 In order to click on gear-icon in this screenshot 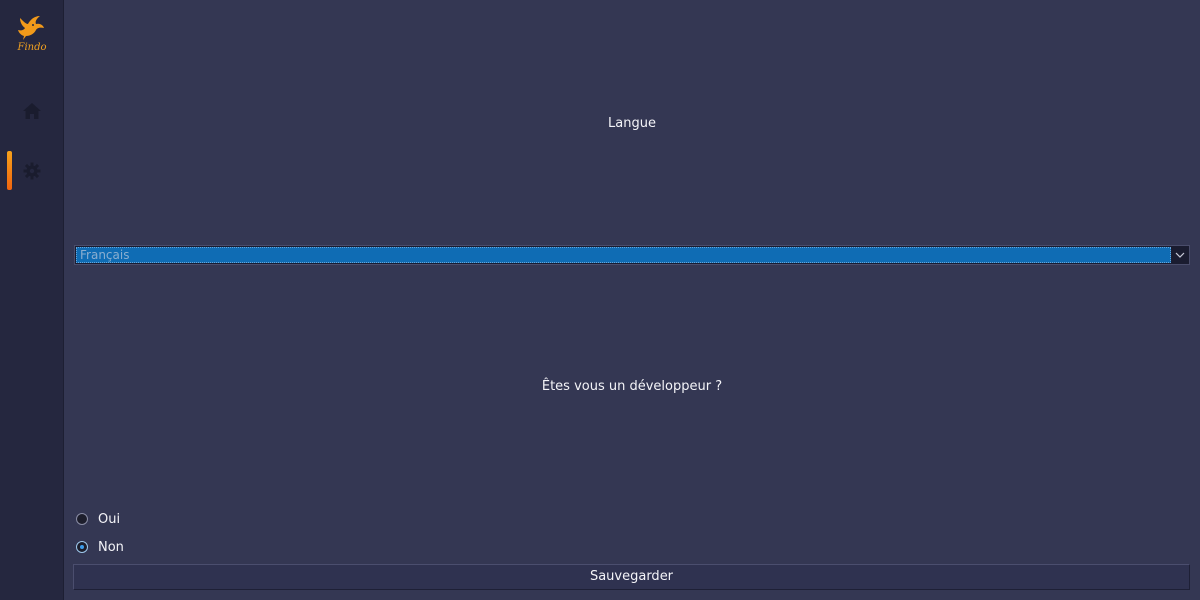, I will do `click(31, 171)`.